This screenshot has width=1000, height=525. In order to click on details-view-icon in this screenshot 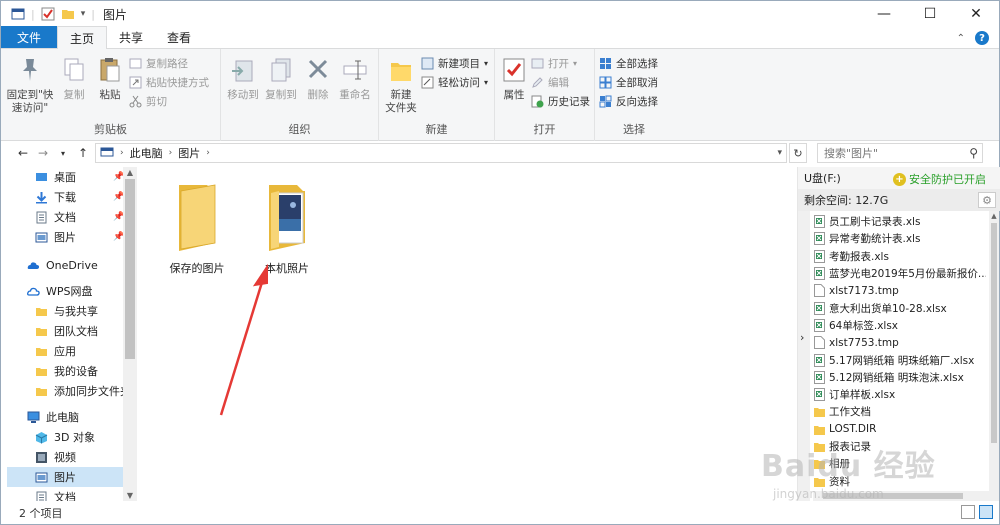, I will do `click(968, 512)`.